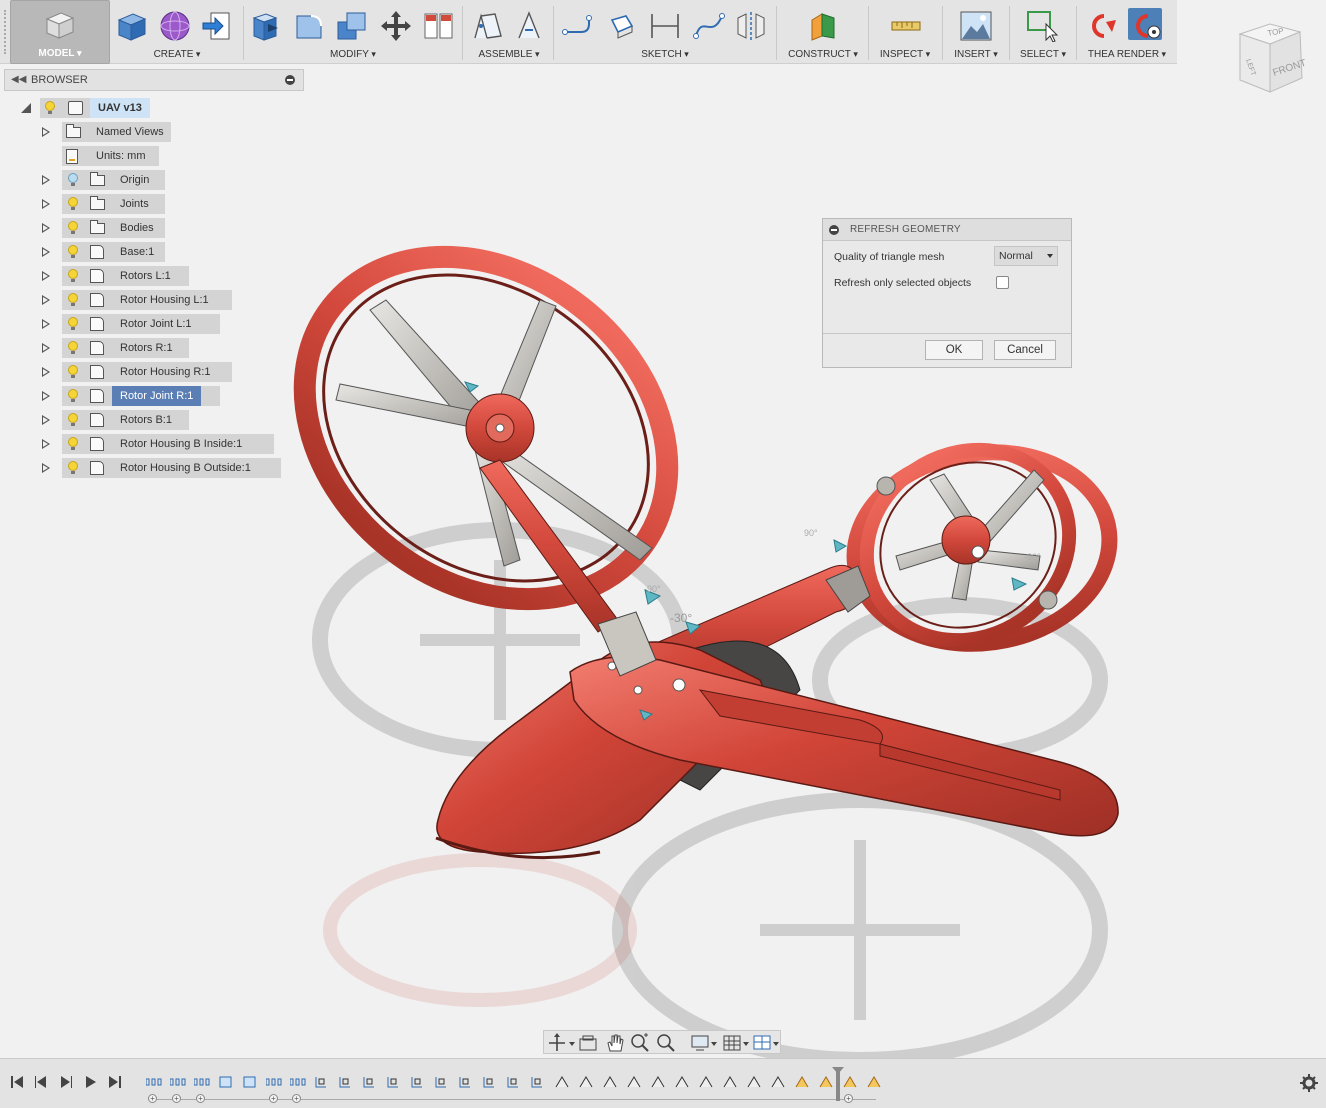  Describe the element at coordinates (665, 26) in the screenshot. I see `dimension-icon` at that location.